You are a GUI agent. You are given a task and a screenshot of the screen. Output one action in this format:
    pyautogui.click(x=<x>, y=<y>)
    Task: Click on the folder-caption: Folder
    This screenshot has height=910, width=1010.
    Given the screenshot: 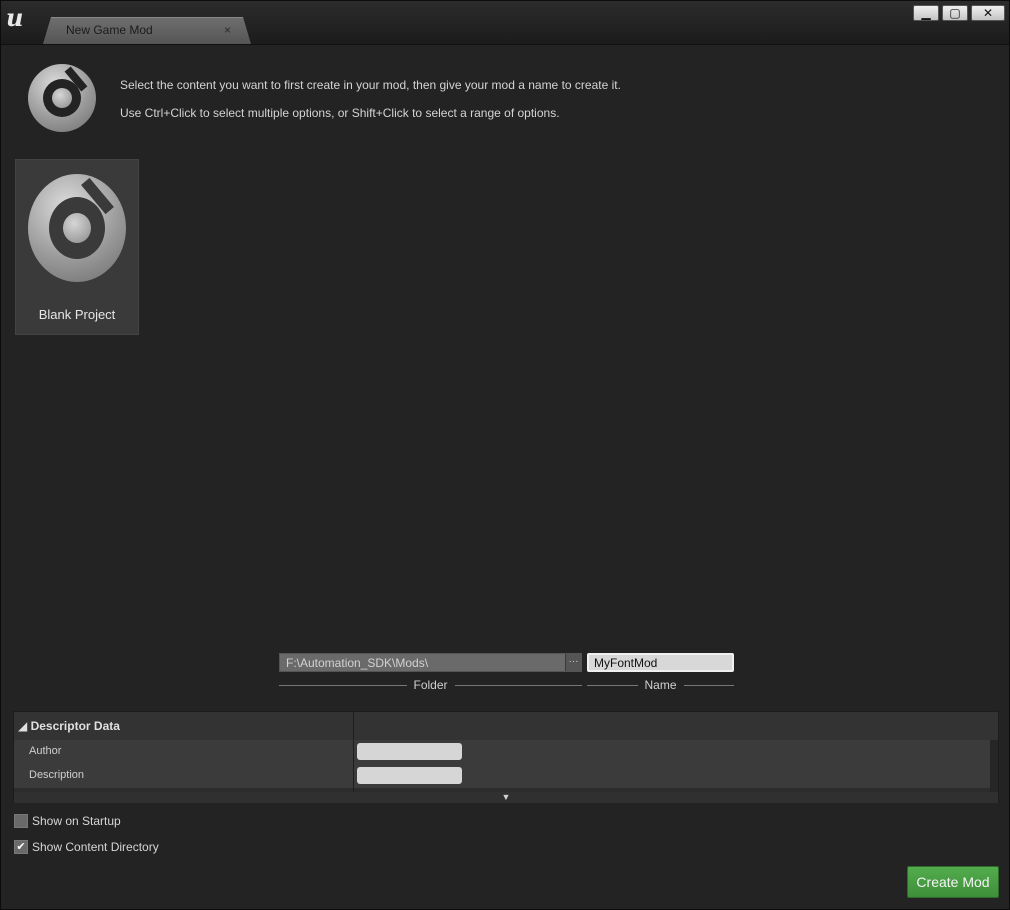 What is the action you would take?
    pyautogui.click(x=431, y=685)
    